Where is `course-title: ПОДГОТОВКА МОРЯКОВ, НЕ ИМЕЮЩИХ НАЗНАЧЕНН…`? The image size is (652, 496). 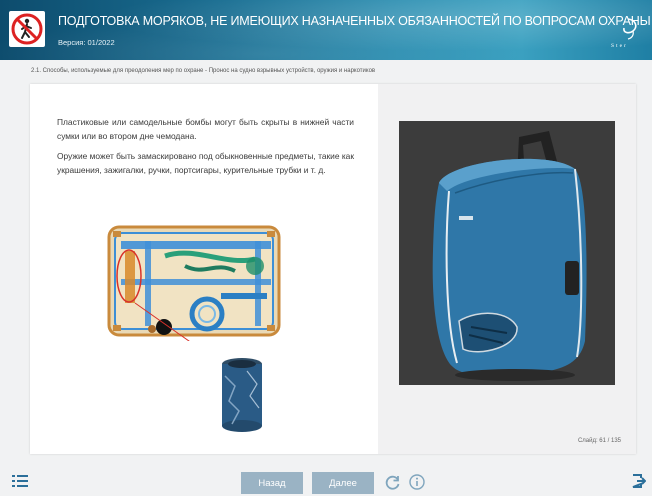 course-title: ПОДГОТОВКА МОРЯКОВ, НЕ ИМЕЮЩИХ НАЗНАЧЕНН… is located at coordinates (354, 21).